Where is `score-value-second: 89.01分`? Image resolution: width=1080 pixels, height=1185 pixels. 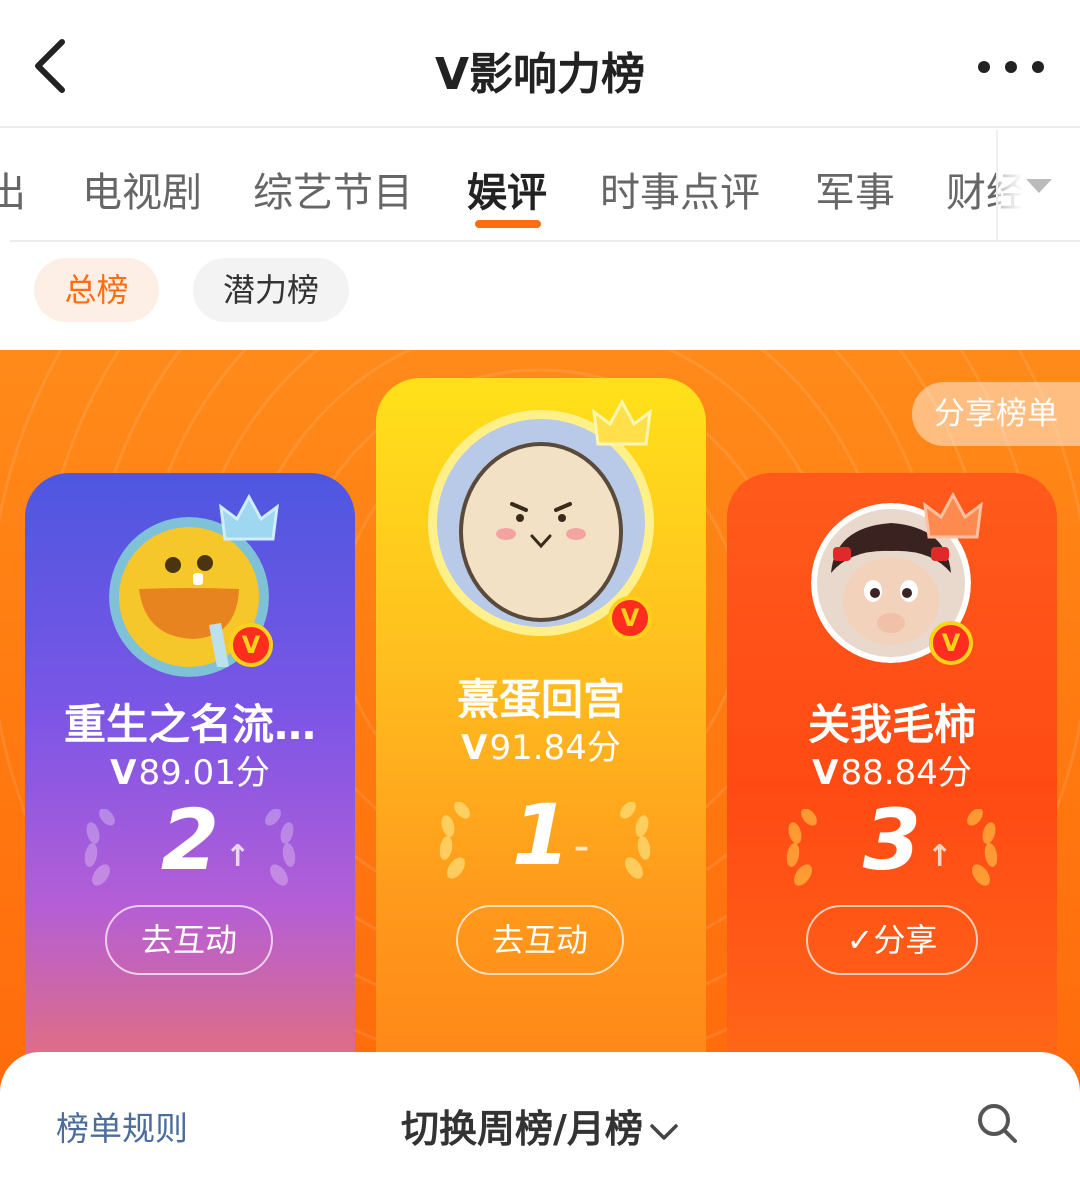
score-value-second: 89.01分 is located at coordinates (204, 773).